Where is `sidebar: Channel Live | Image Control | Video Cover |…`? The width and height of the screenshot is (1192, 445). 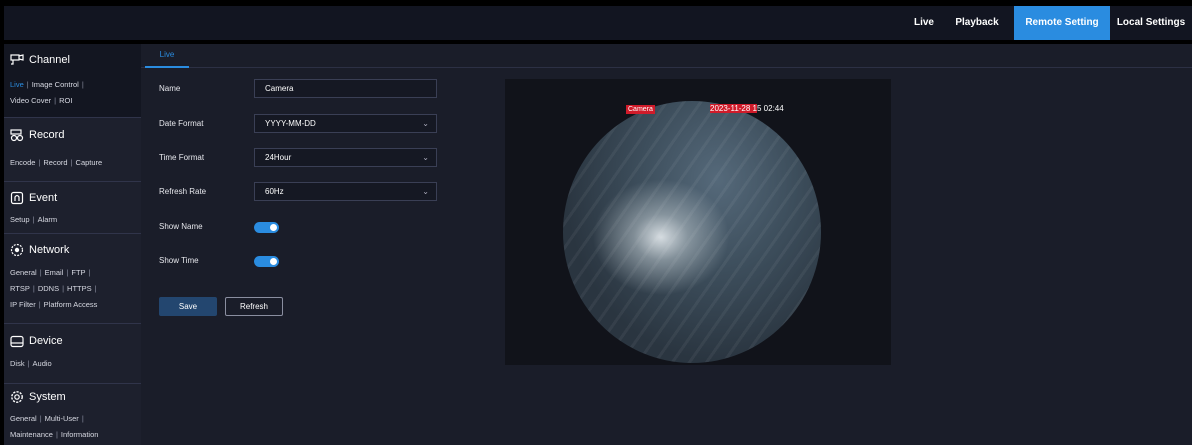
sidebar: Channel Live | Image Control | Video Cover |… is located at coordinates (72, 244).